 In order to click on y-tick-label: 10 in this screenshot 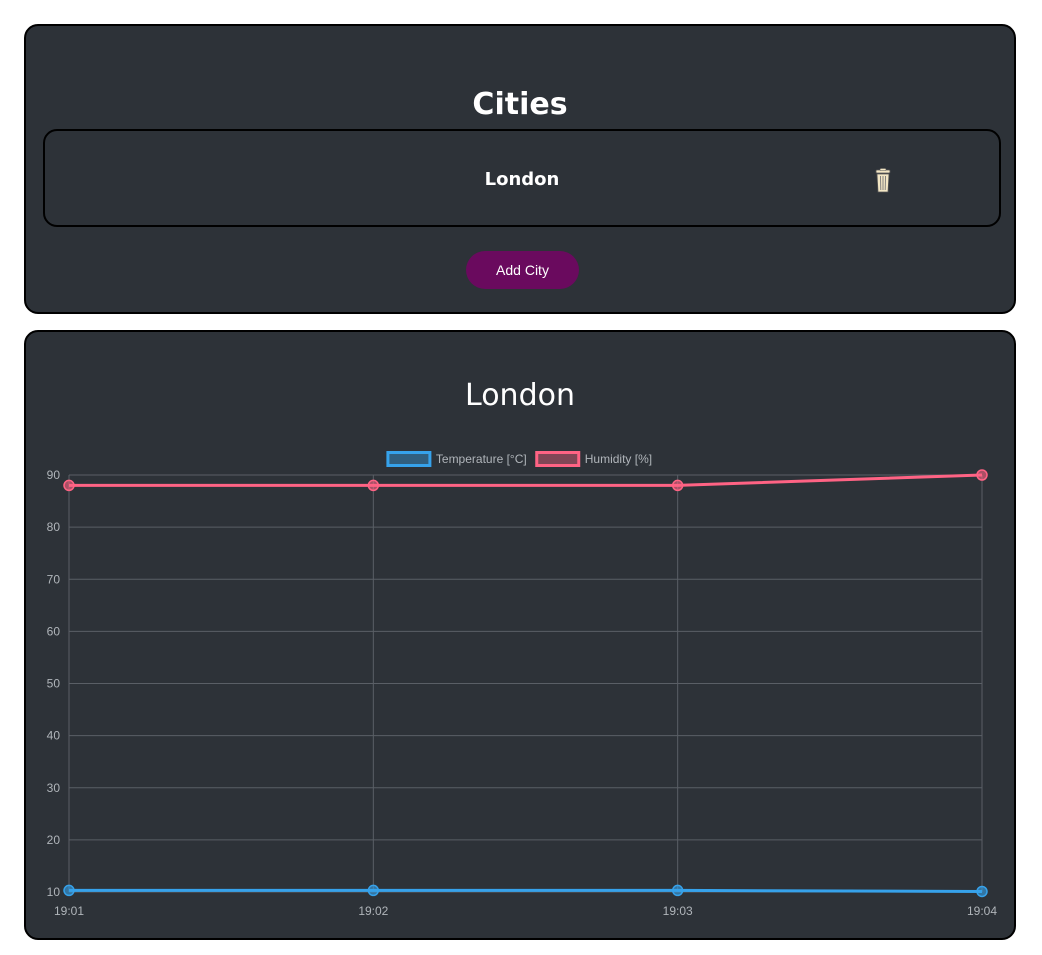, I will do `click(54, 892)`.